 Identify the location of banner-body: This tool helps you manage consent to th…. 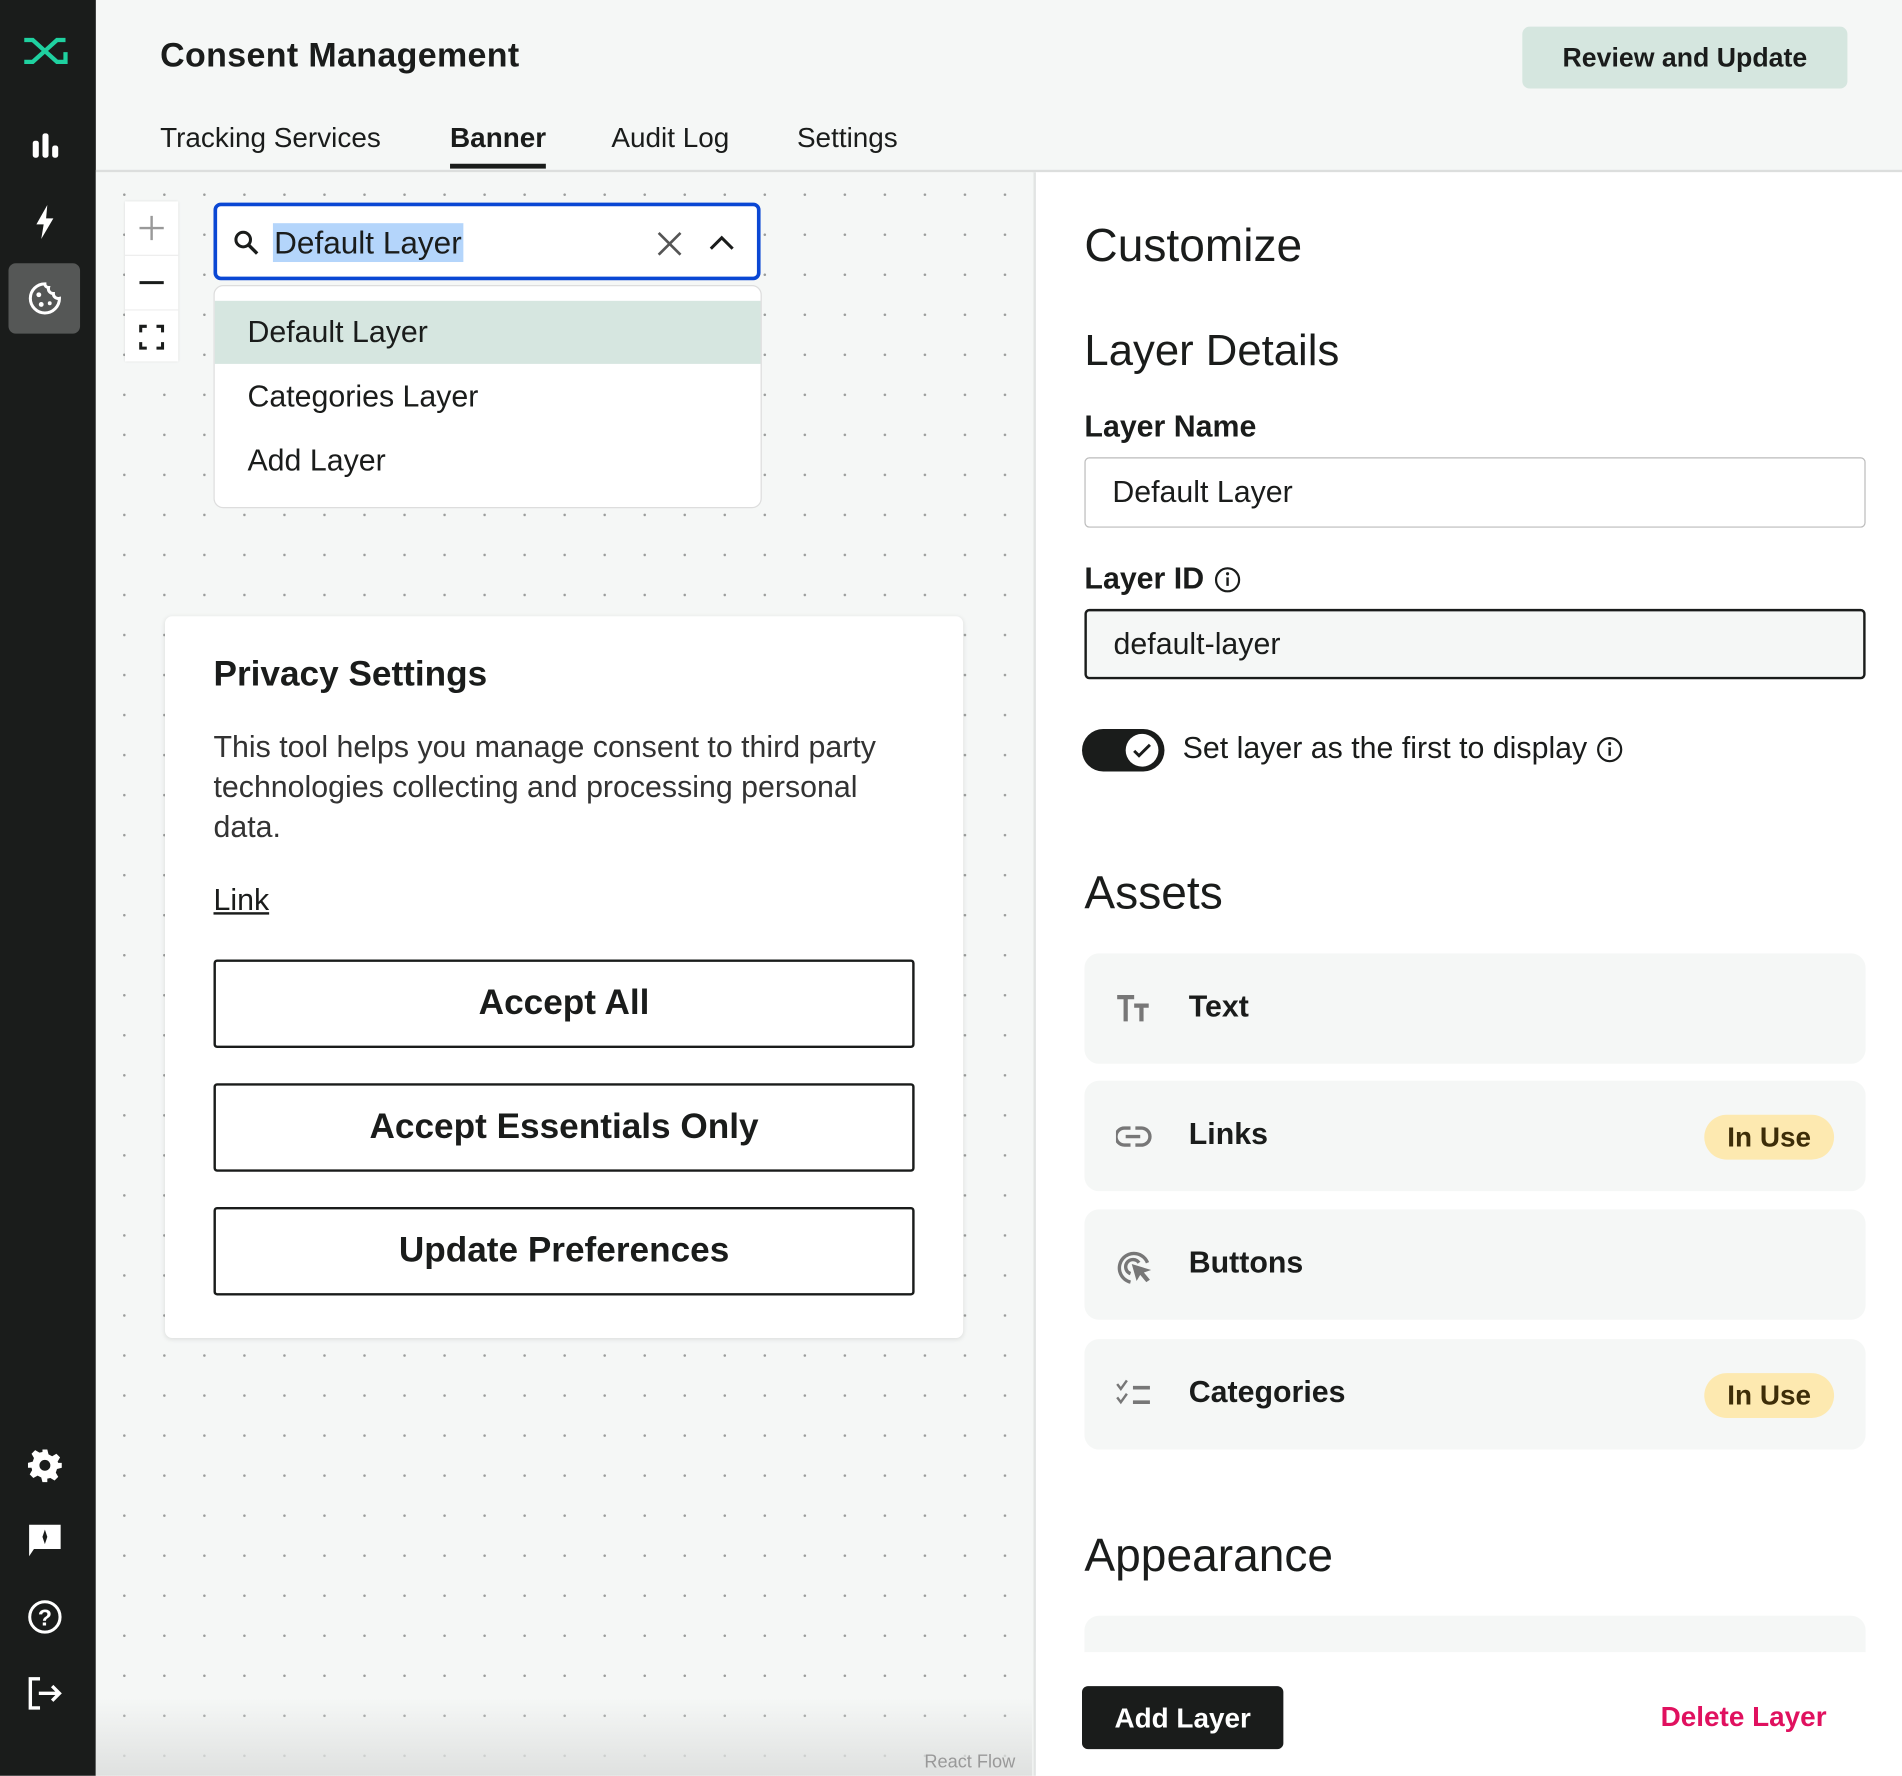
(544, 787).